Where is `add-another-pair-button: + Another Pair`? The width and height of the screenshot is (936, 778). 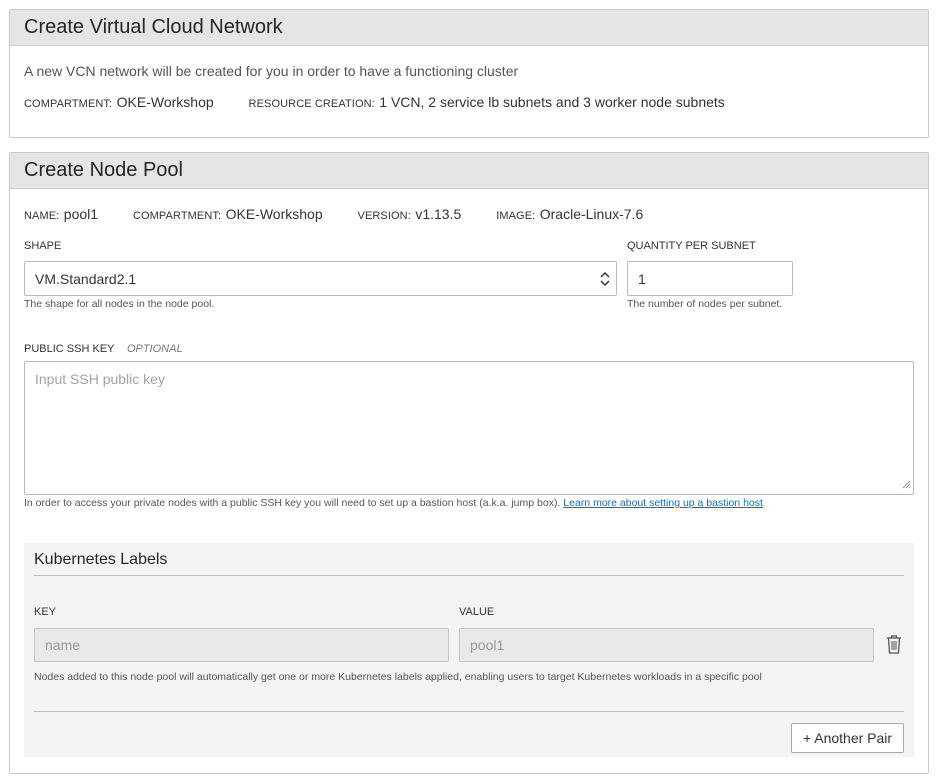
add-another-pair-button: + Another Pair is located at coordinates (847, 738).